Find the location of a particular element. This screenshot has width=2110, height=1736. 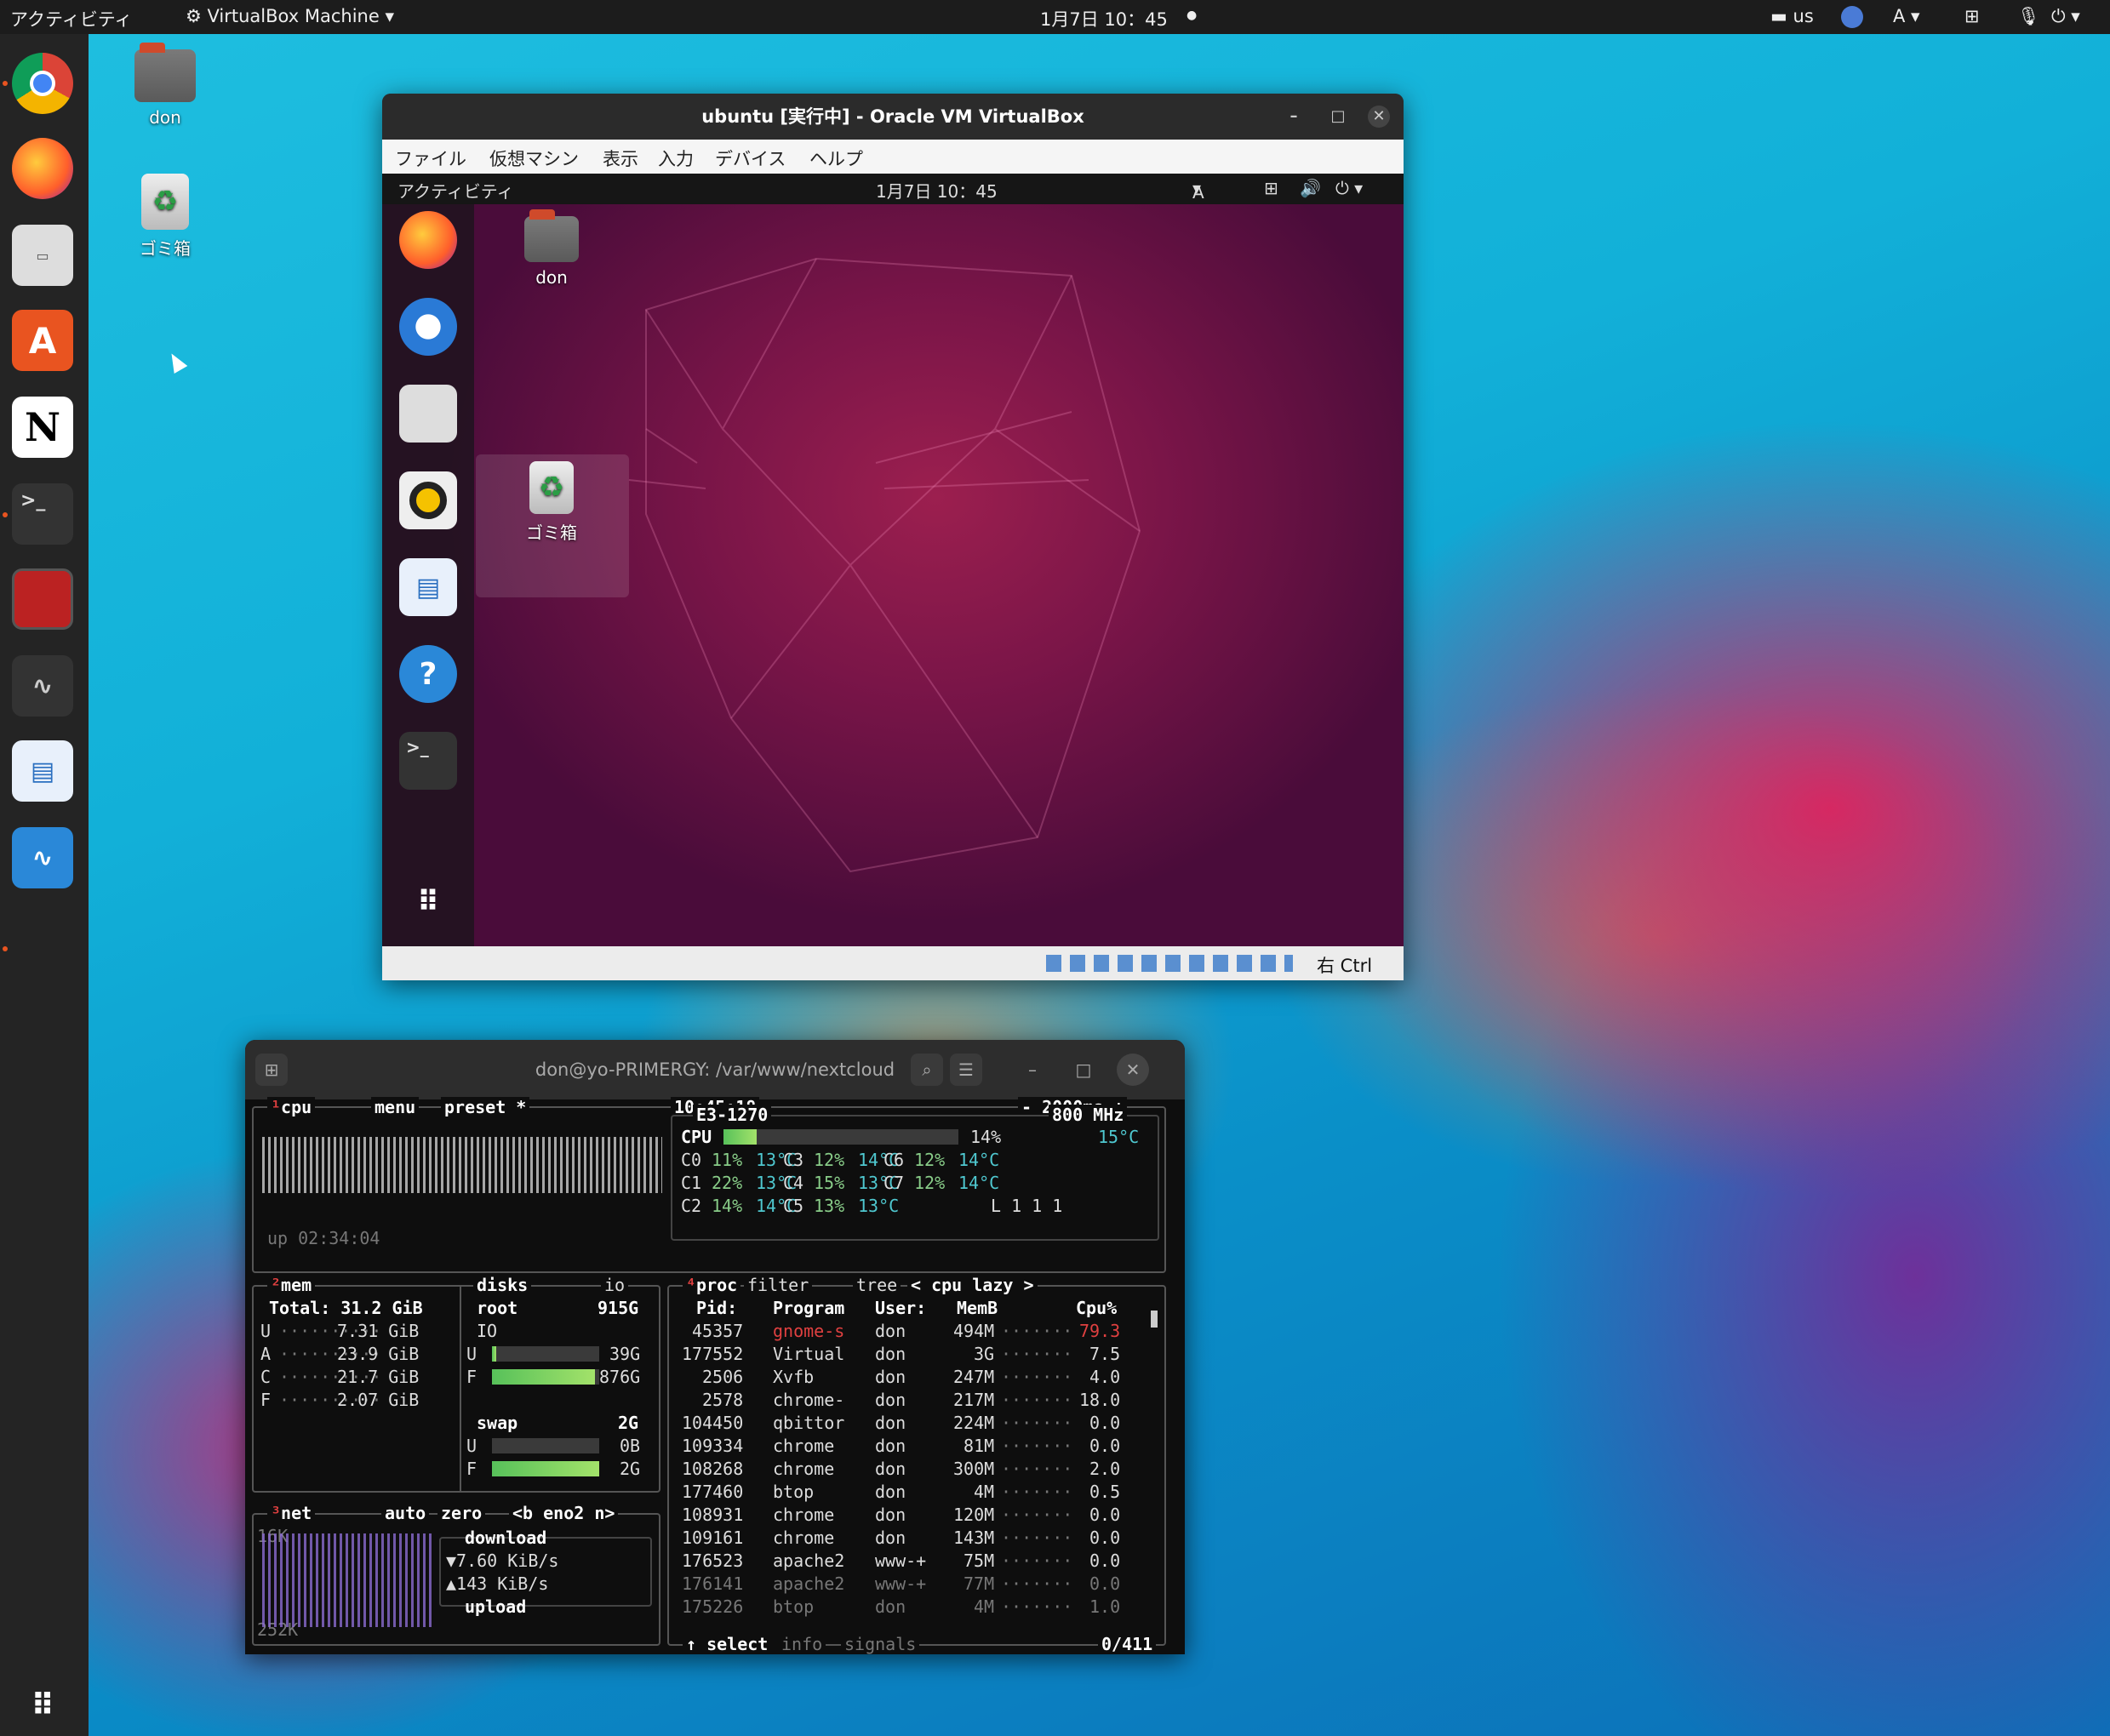

files-icon: ▭ is located at coordinates (42, 255).